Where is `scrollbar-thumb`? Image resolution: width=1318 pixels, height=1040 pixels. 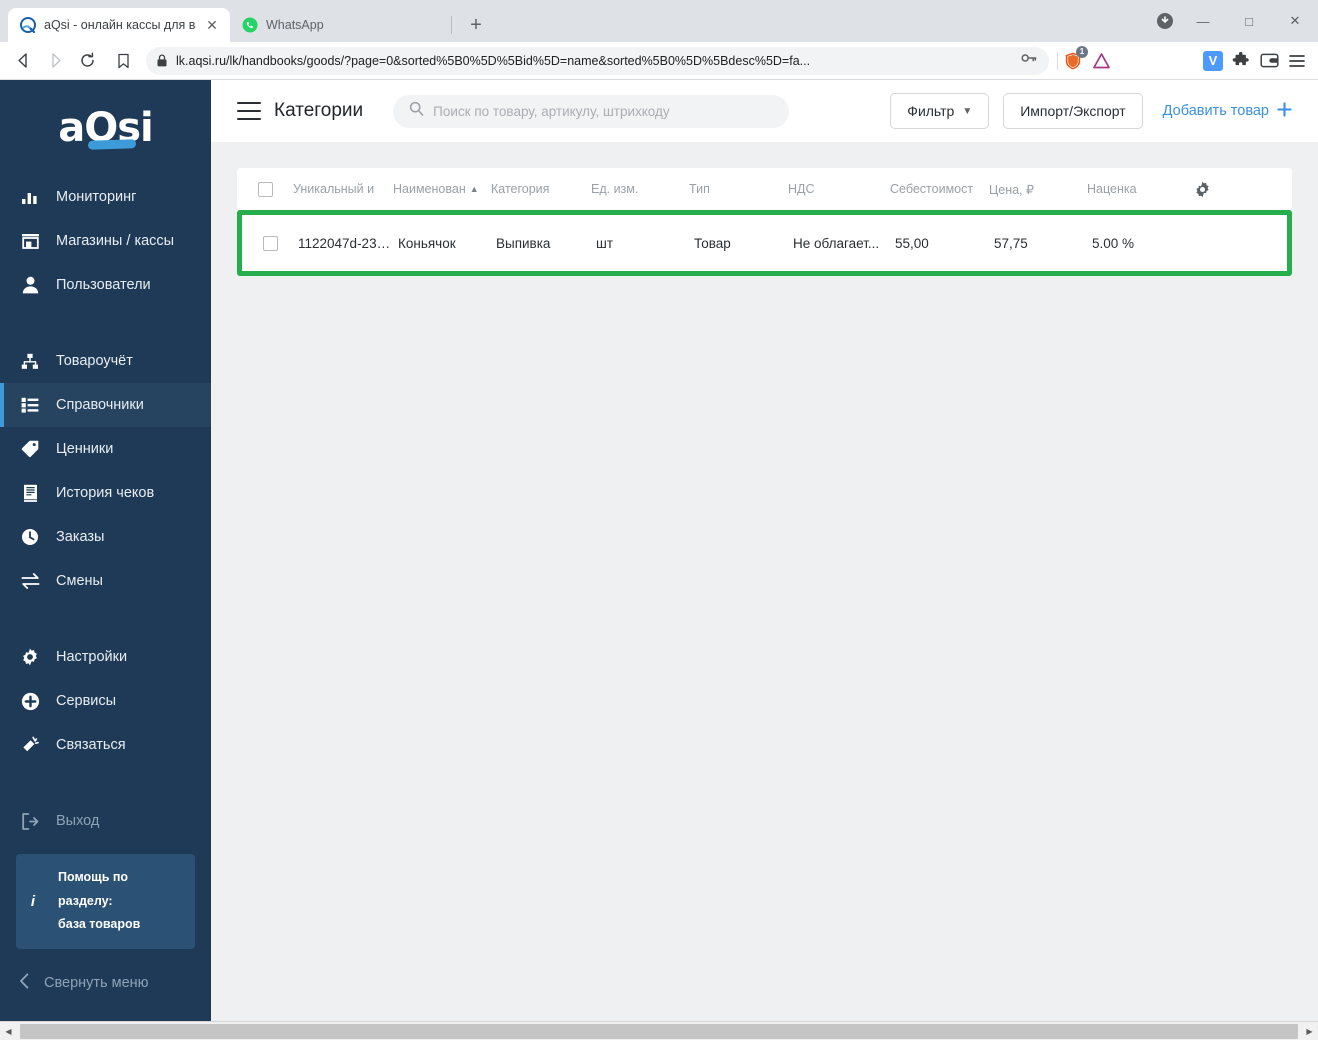
scrollbar-thumb is located at coordinates (659, 1031).